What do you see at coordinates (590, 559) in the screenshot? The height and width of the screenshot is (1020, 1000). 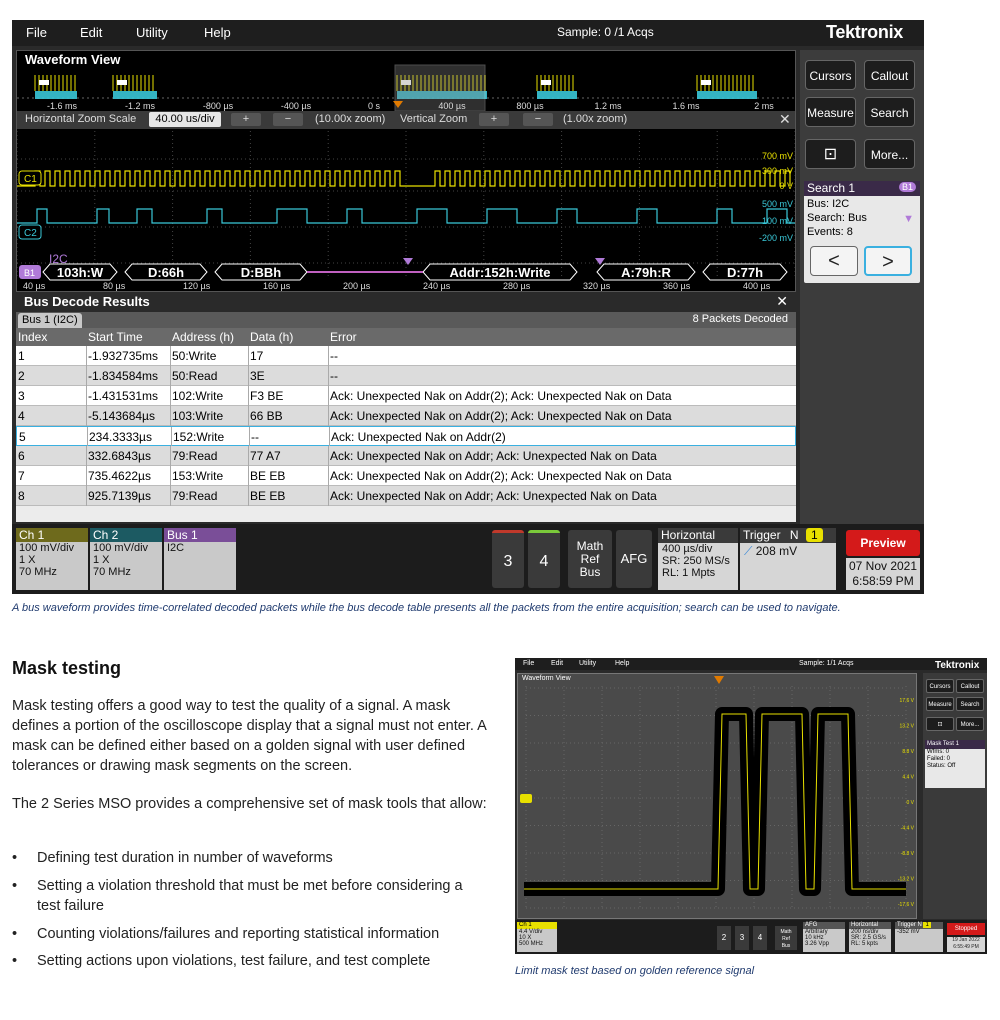 I see `math-ref-bus-button: Math Ref Bus` at bounding box center [590, 559].